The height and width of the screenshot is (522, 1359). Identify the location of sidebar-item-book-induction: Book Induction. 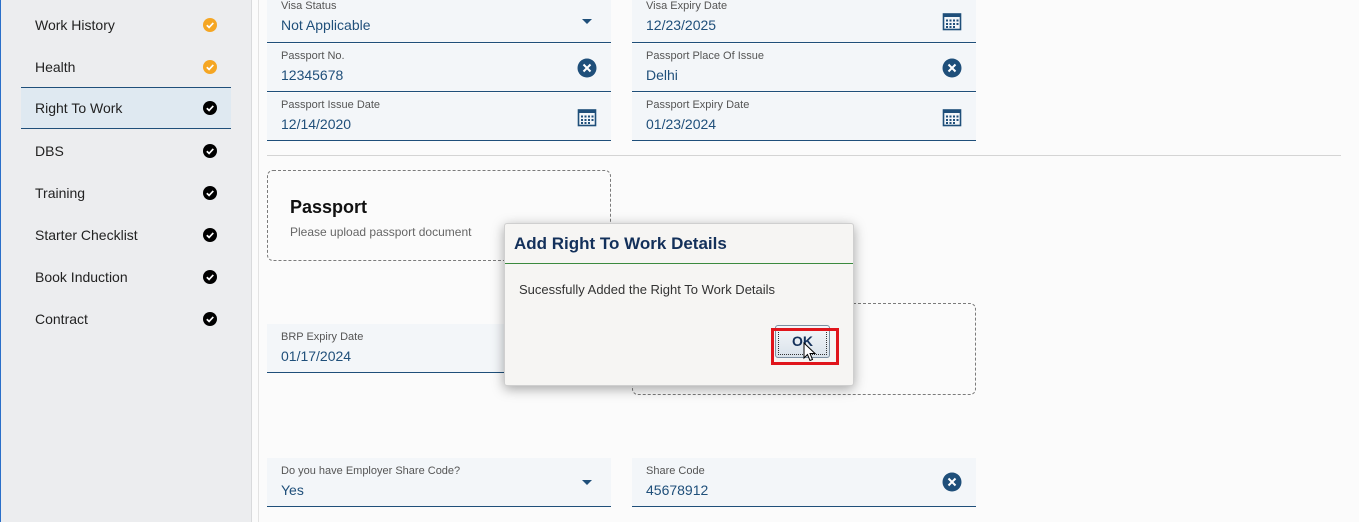
(126, 277).